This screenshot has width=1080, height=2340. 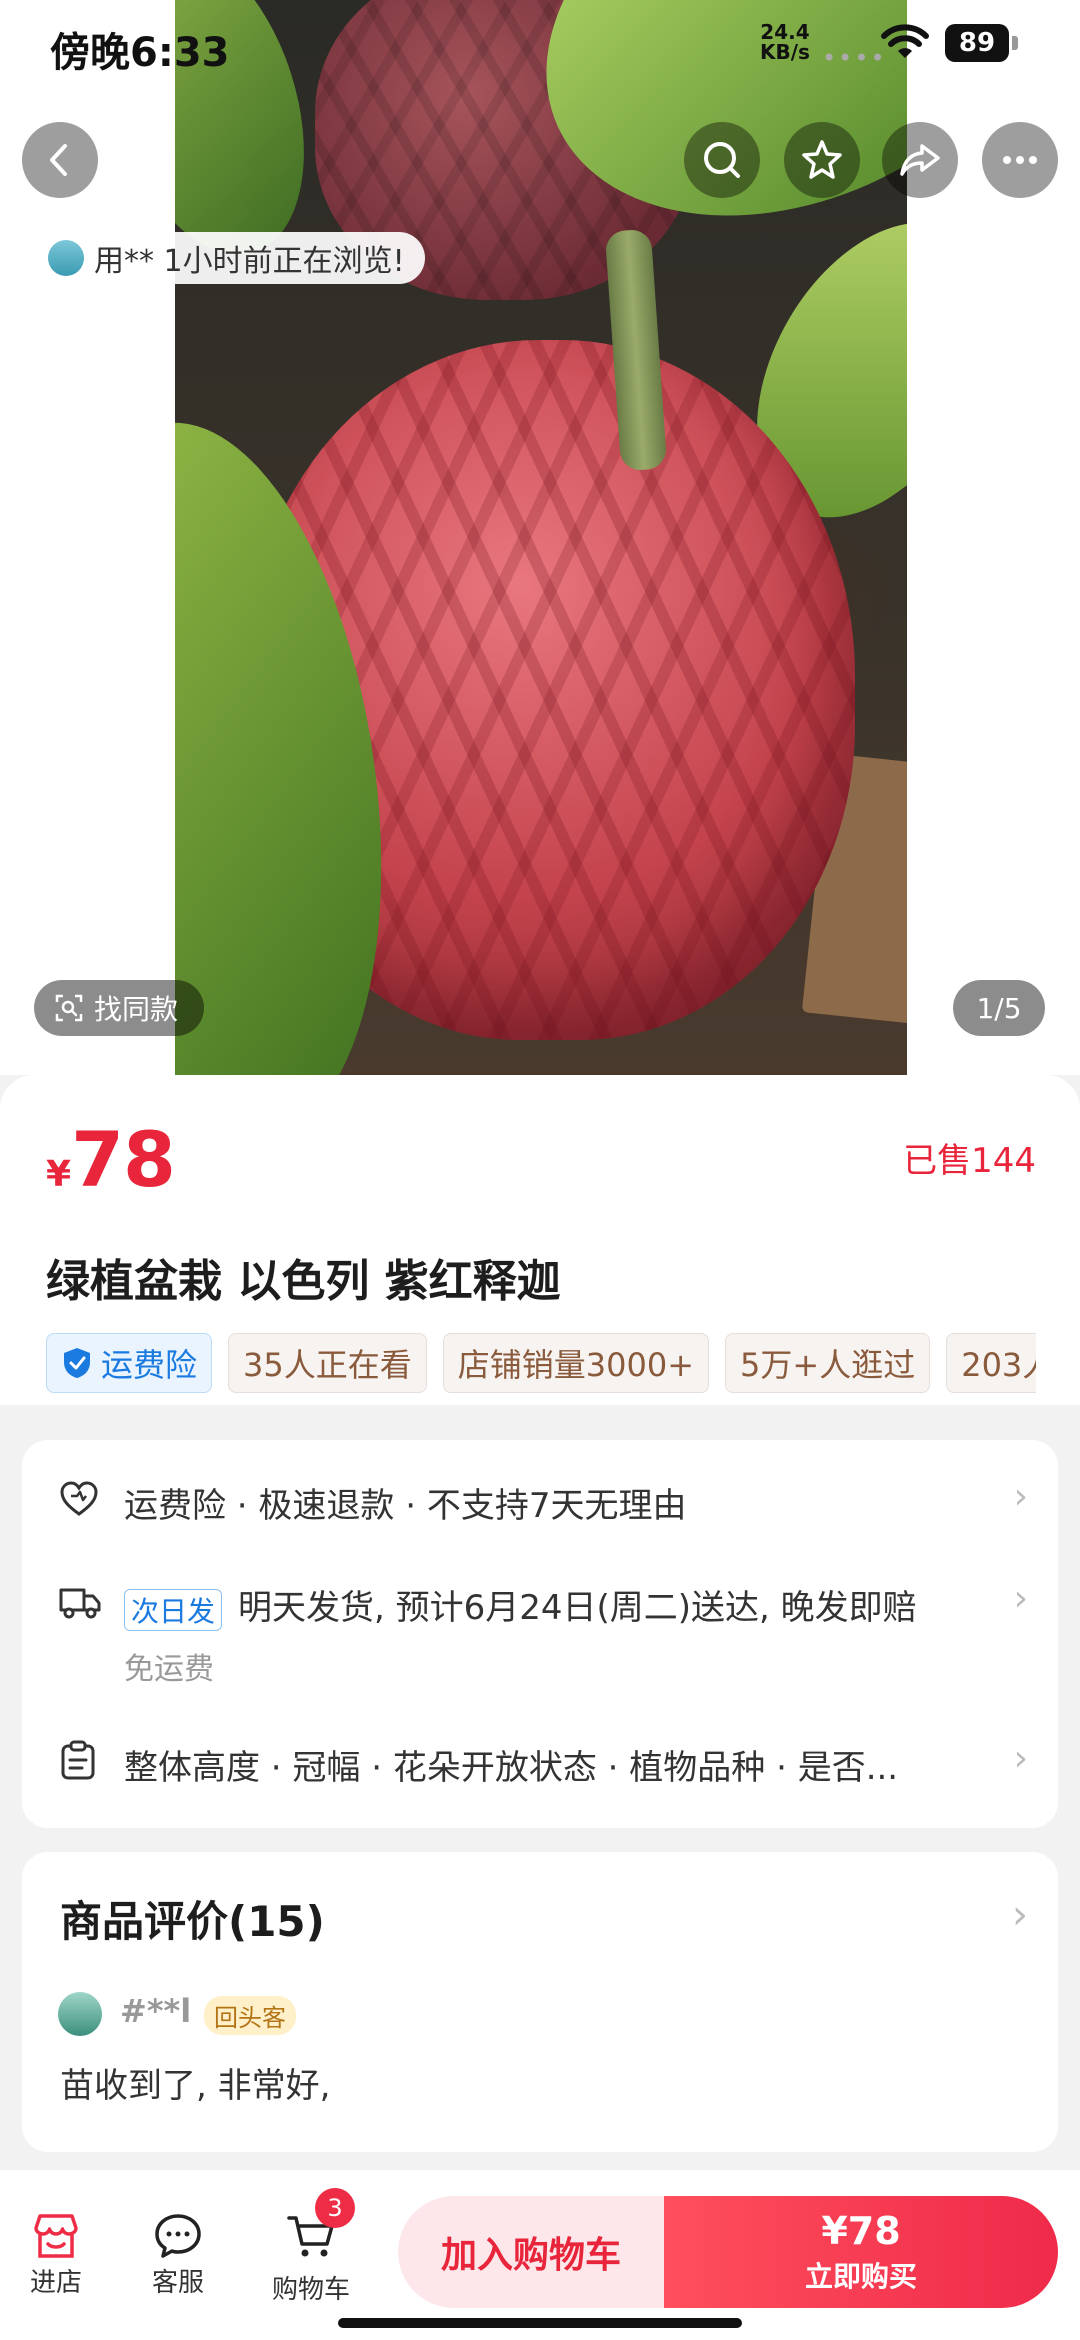 I want to click on price-value: 78, so click(x=123, y=1159).